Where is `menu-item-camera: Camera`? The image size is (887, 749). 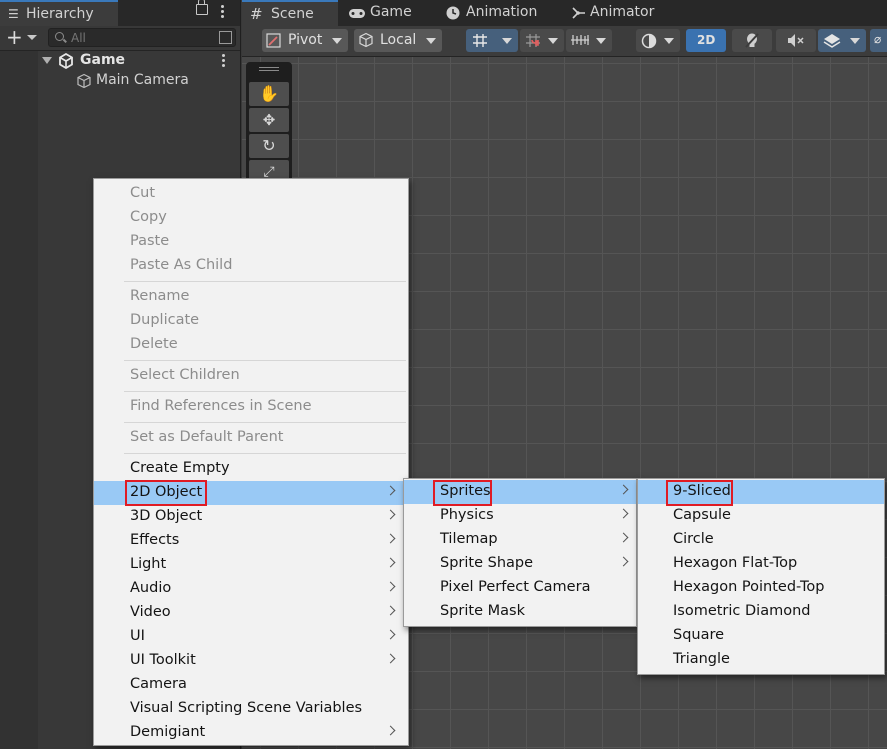
menu-item-camera: Camera is located at coordinates (251, 685).